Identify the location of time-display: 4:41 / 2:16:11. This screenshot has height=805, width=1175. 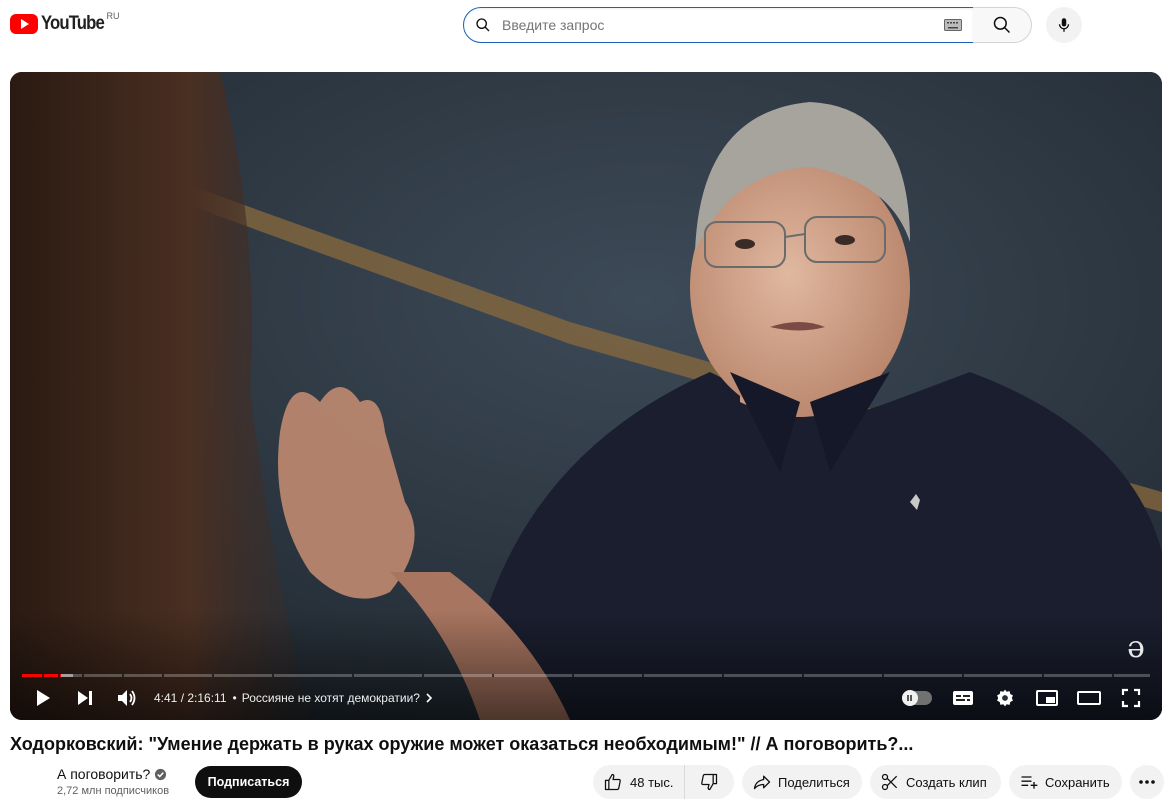
(190, 698).